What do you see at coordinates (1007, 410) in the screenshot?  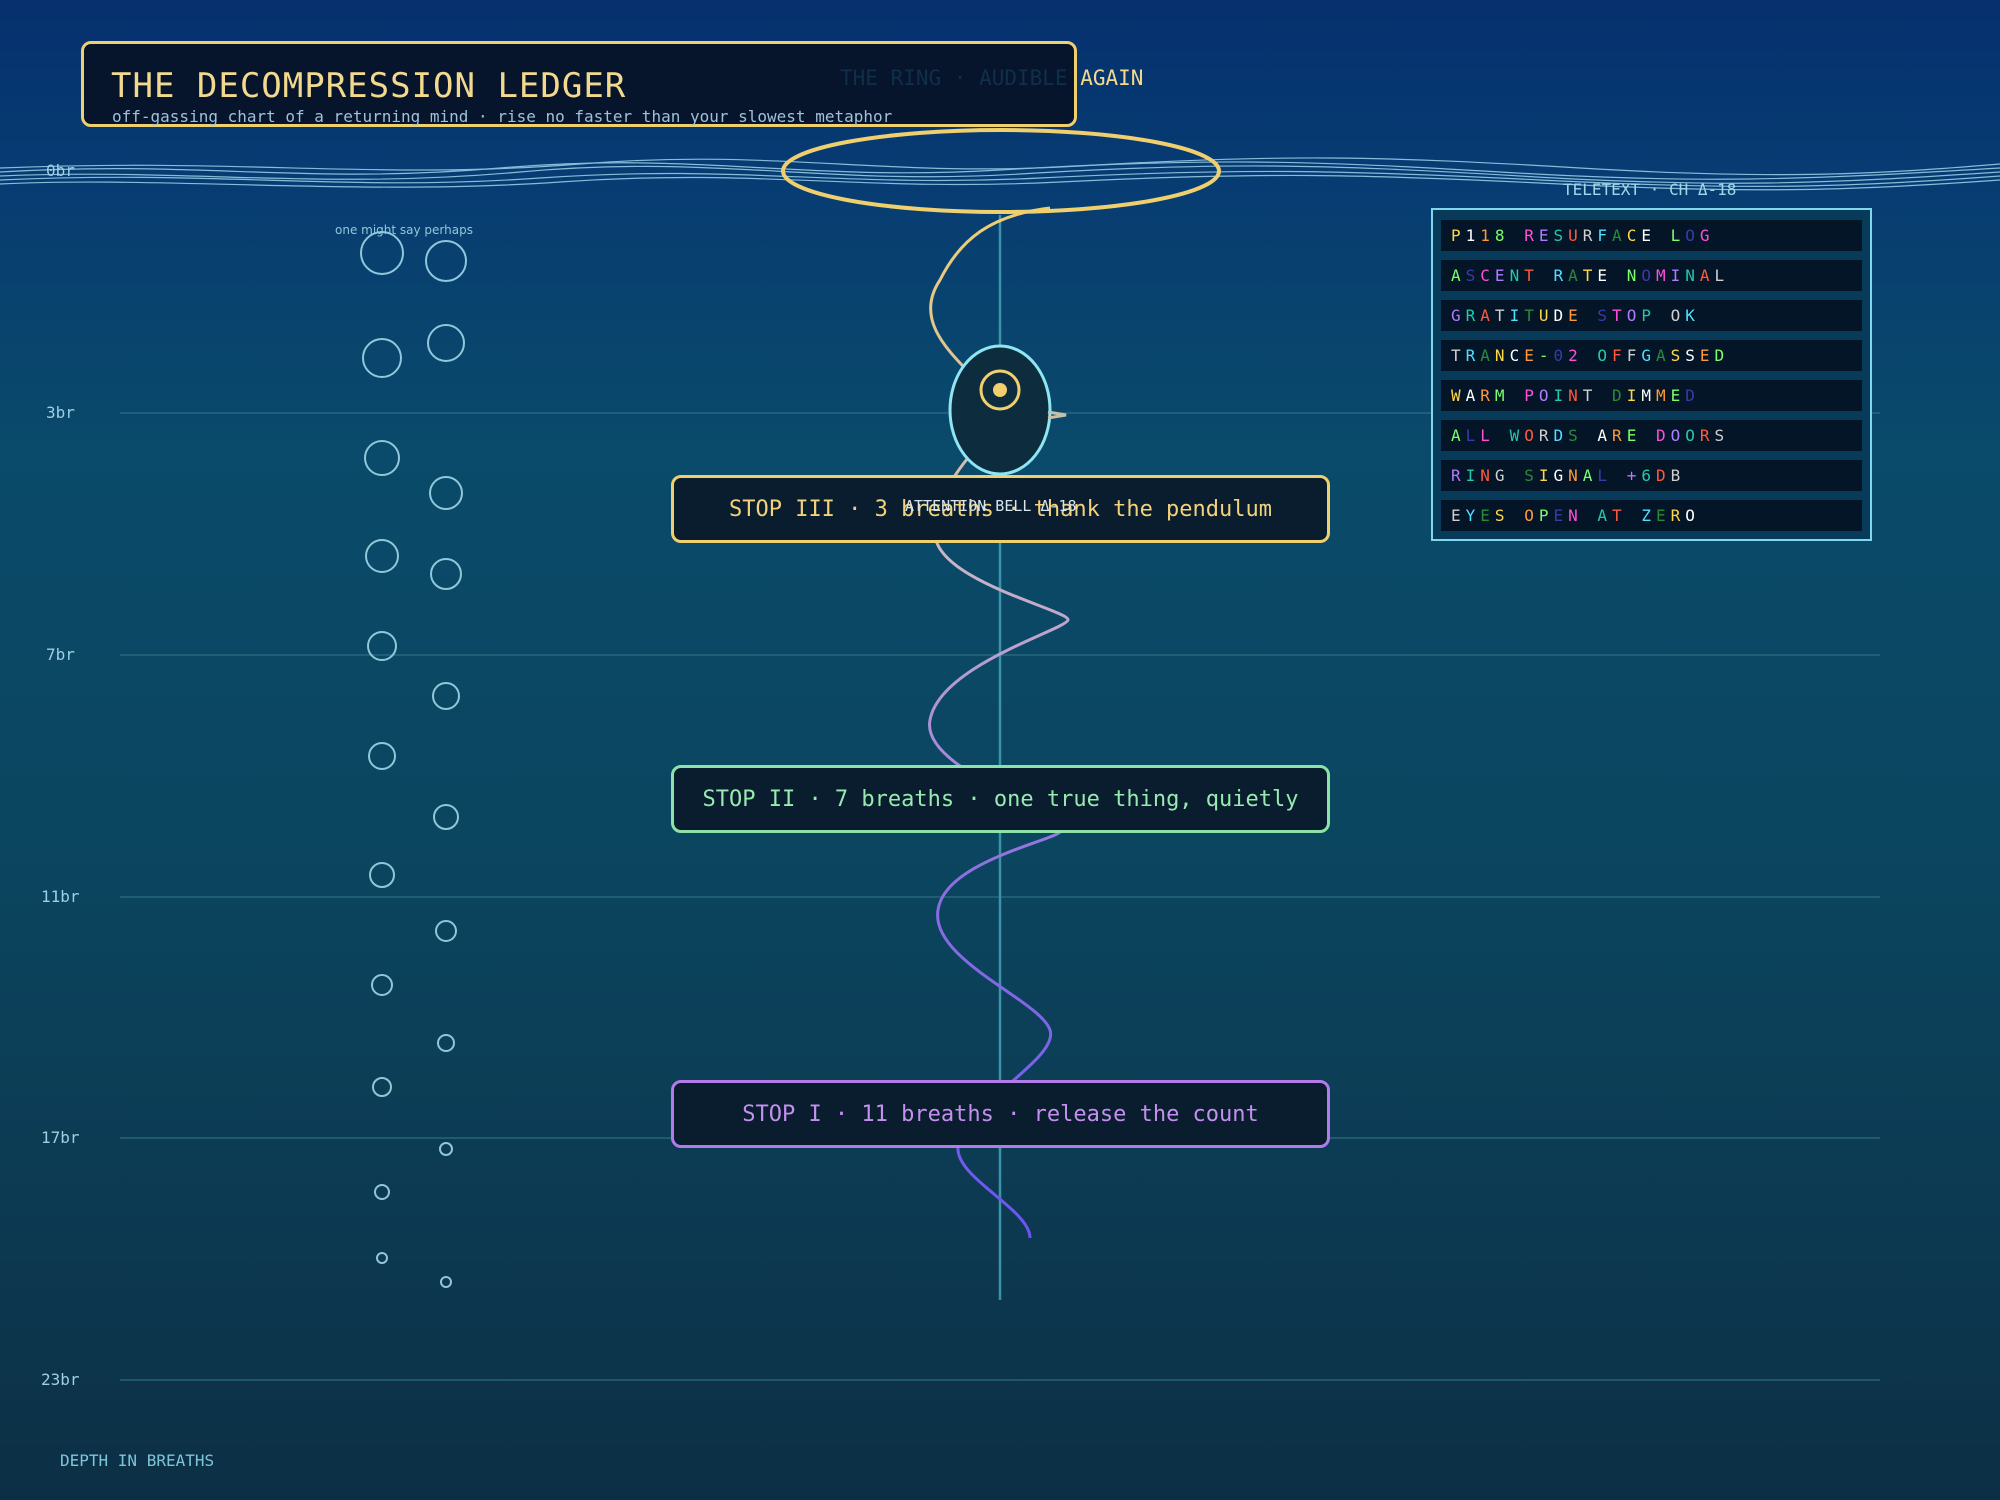 I see `bell-icon` at bounding box center [1007, 410].